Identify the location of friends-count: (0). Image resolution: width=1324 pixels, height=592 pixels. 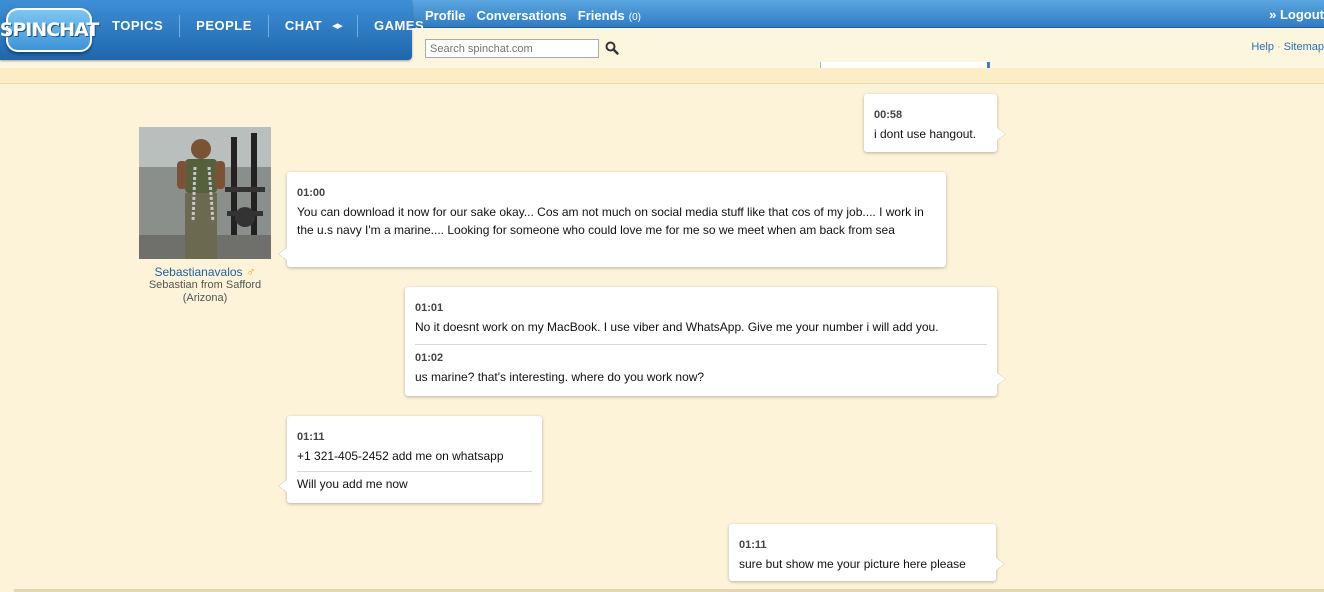
(634, 17).